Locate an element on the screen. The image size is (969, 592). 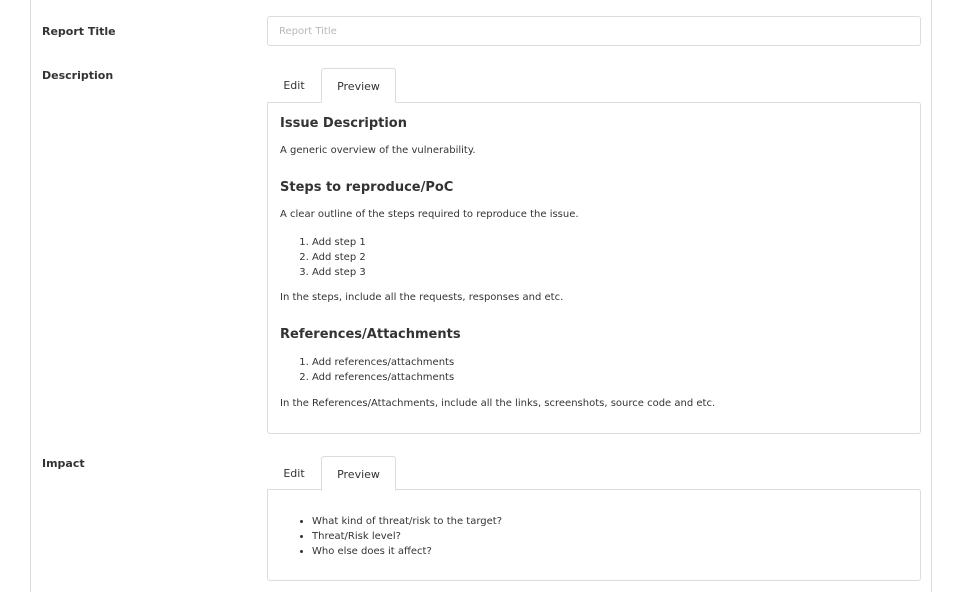
description-tab-preview: Preview is located at coordinates (358, 85).